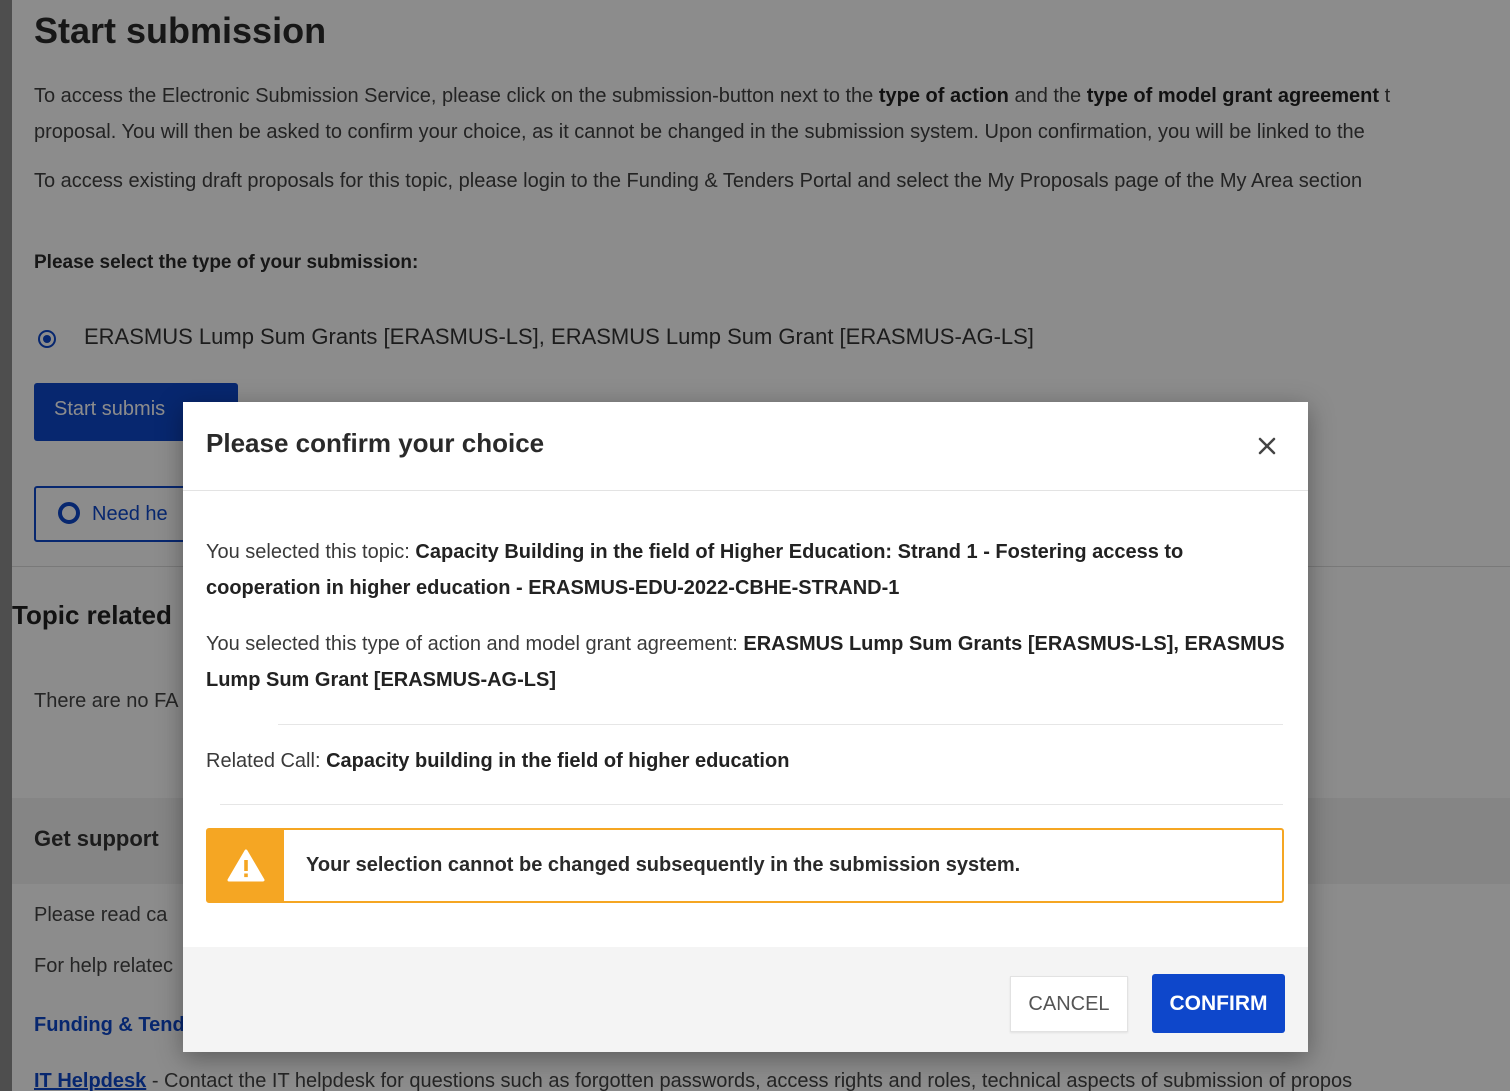 The image size is (1510, 1091). What do you see at coordinates (745, 490) in the screenshot?
I see `dialog-header-divider` at bounding box center [745, 490].